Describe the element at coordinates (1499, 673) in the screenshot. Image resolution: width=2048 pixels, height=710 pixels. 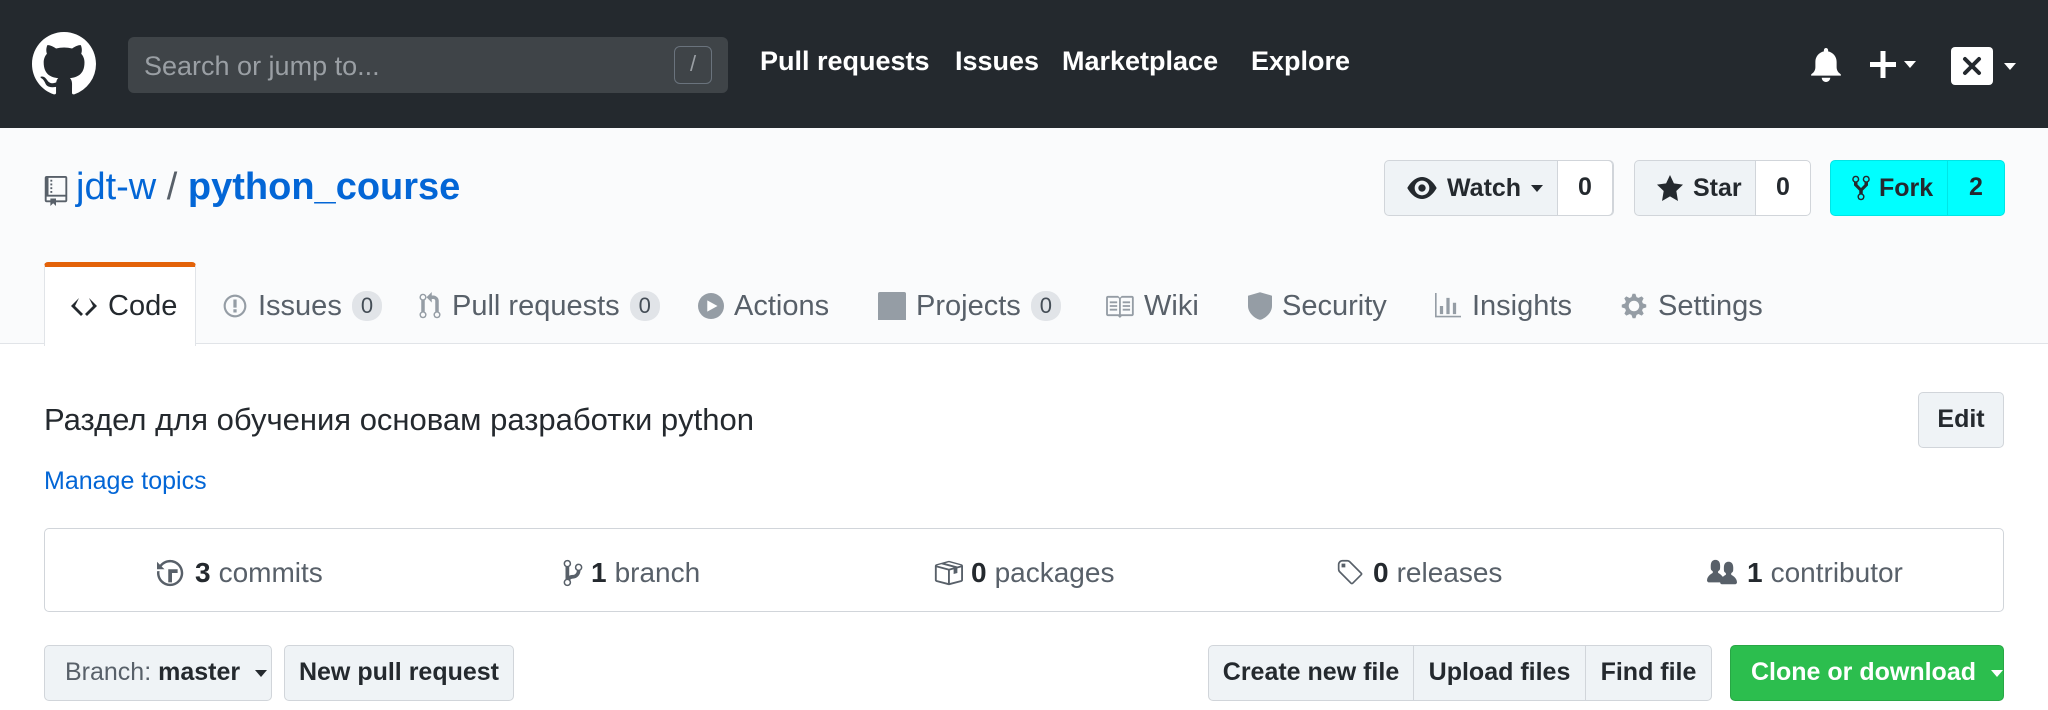
I see `upload-files-button: Upload files` at that location.